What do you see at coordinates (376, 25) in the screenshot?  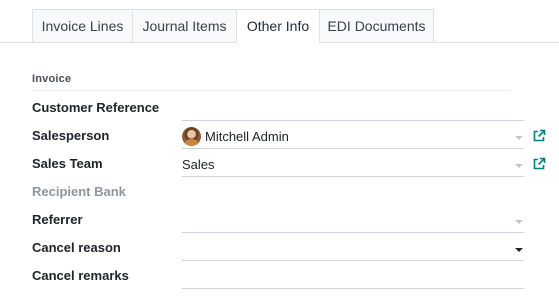 I see `tab-edi-documents: EDI Documents` at bounding box center [376, 25].